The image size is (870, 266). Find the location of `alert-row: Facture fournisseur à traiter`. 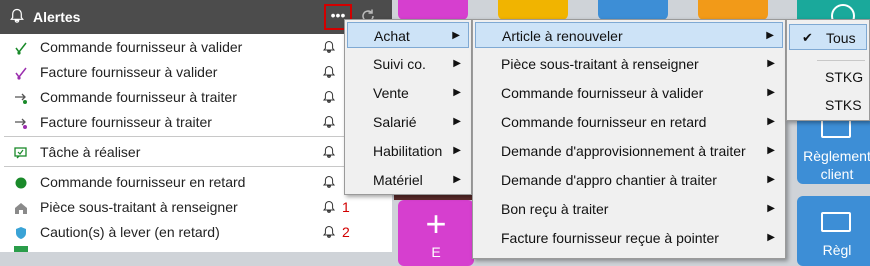

alert-row: Facture fournisseur à traiter is located at coordinates (196, 122).